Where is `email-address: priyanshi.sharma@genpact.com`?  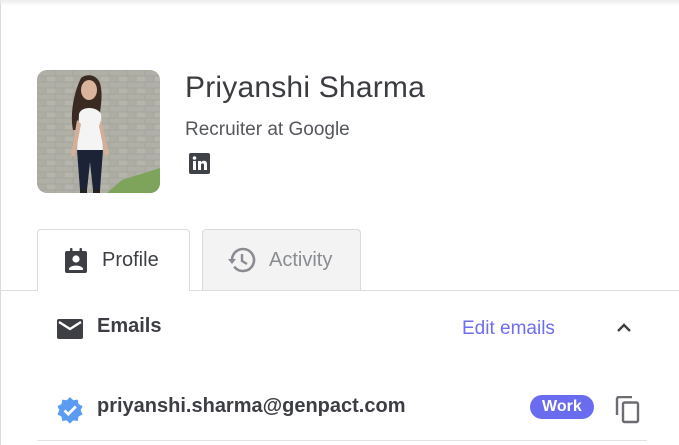 email-address: priyanshi.sharma@genpact.com is located at coordinates (251, 406).